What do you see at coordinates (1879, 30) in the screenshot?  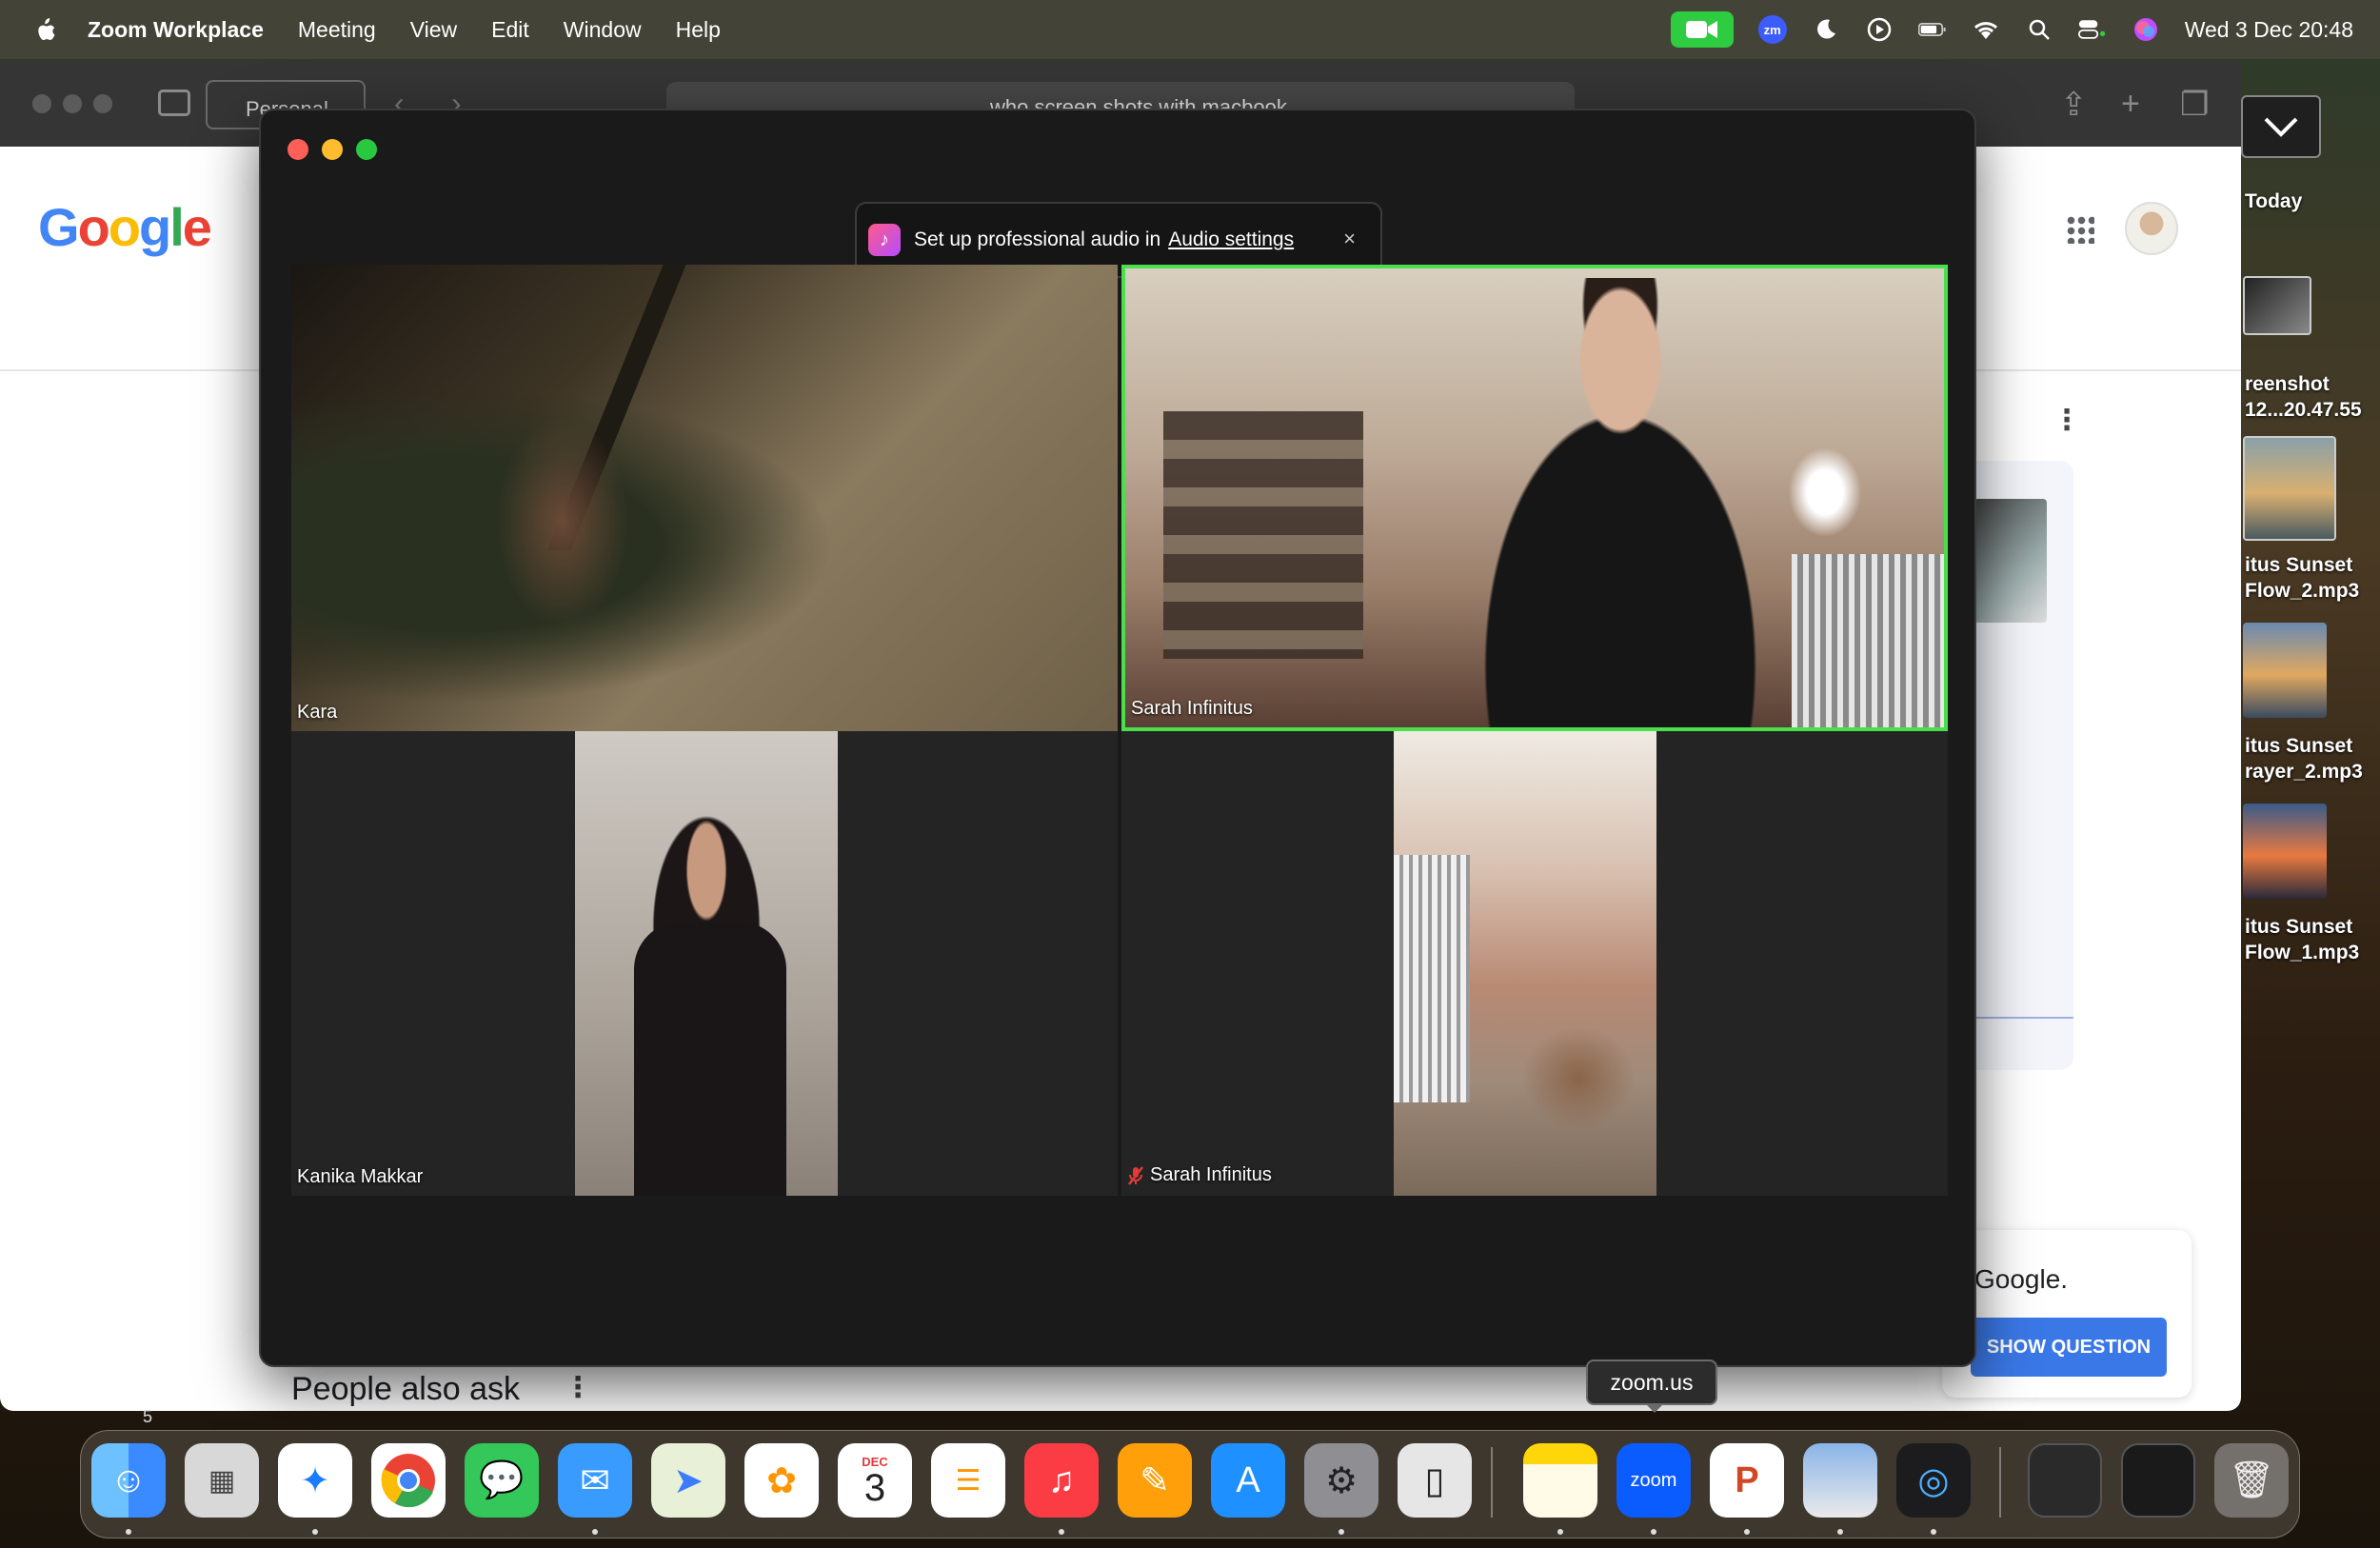 I see `now-playing-icon` at bounding box center [1879, 30].